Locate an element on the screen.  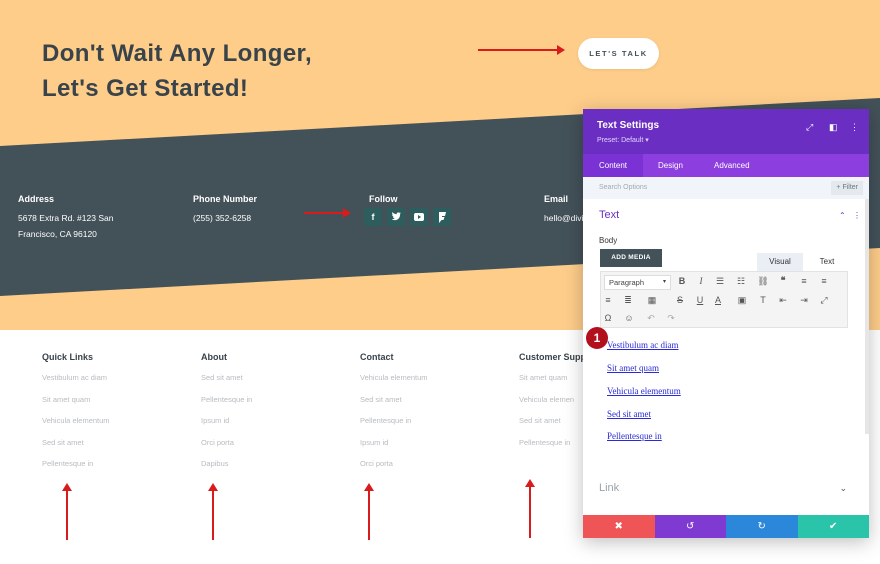
facebook-icon: f is located at coordinates (373, 217).